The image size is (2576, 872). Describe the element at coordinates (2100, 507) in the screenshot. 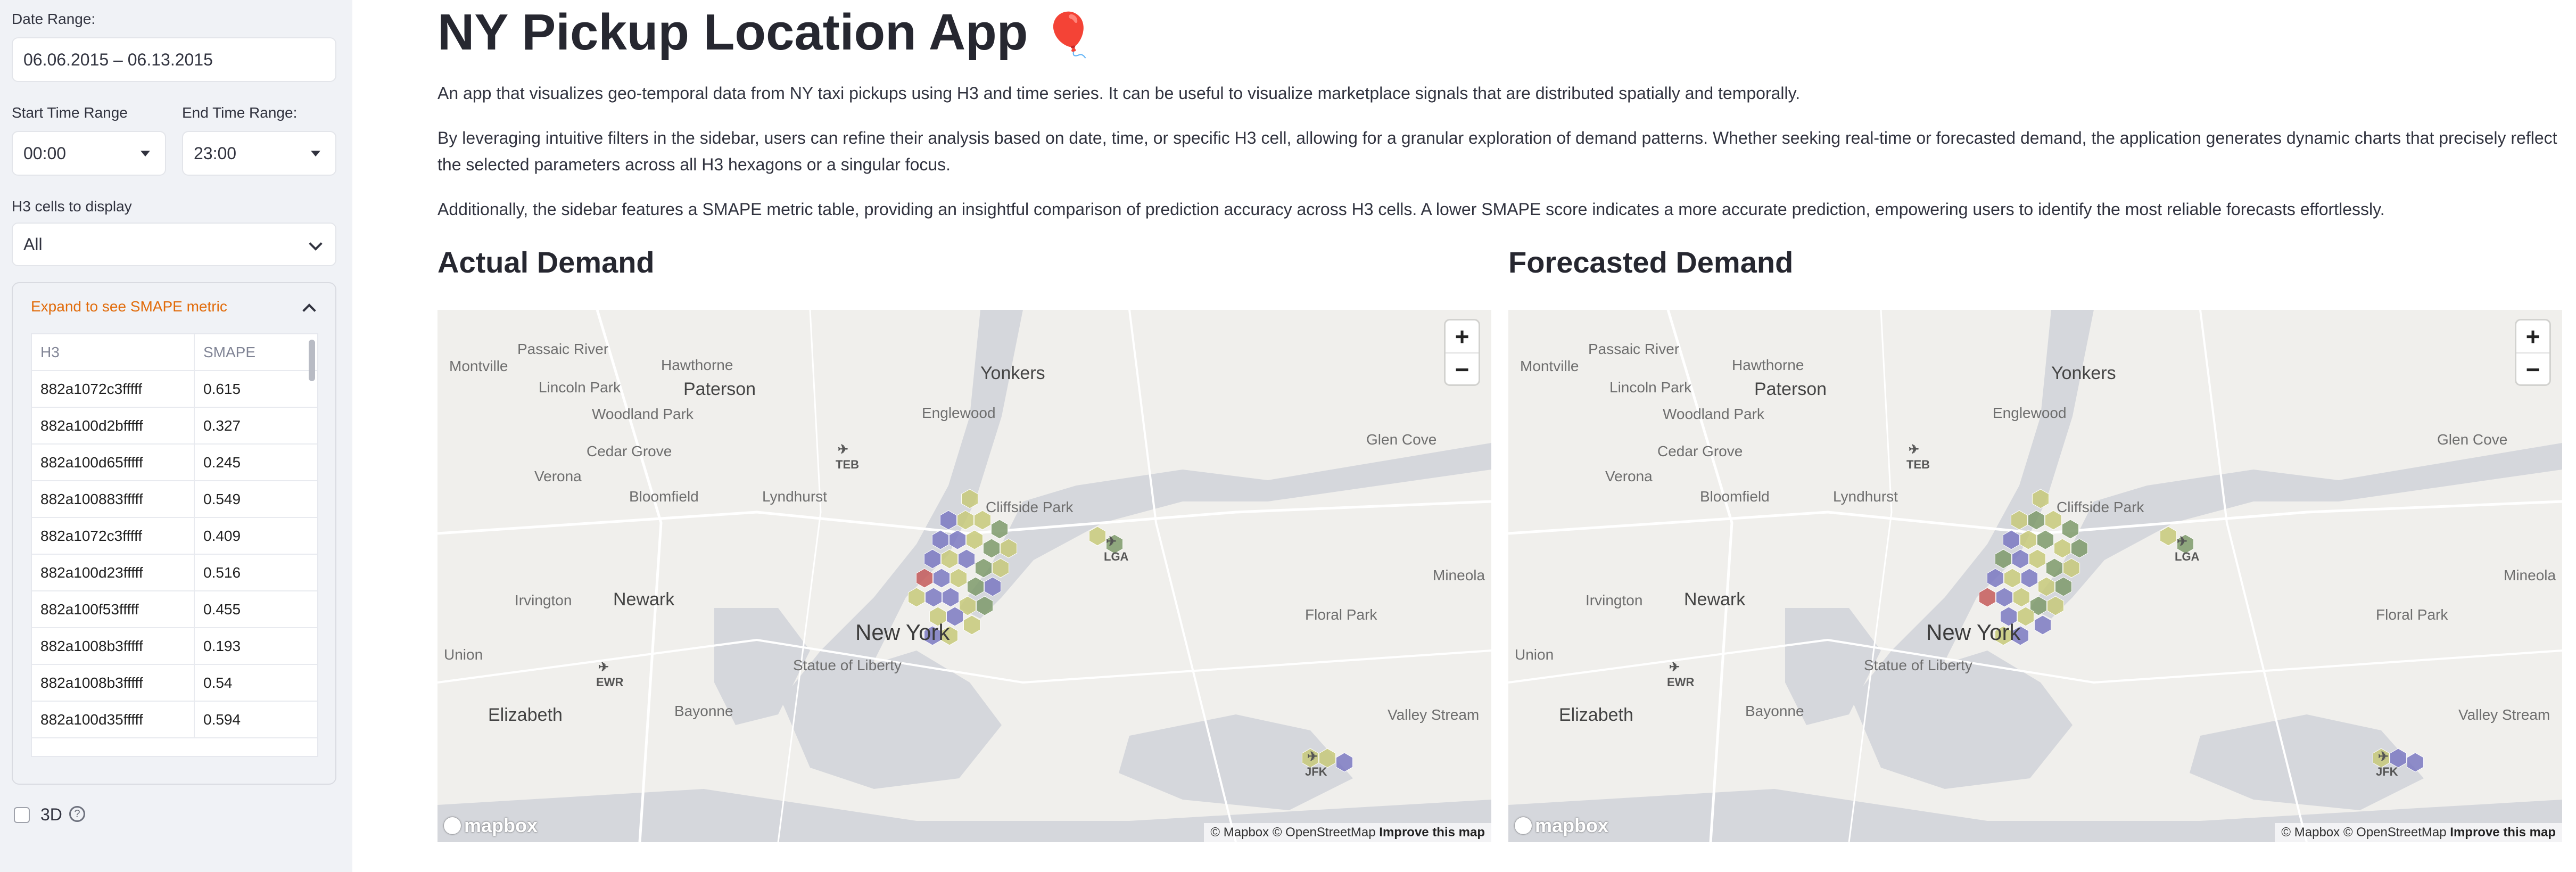

I see `map-label-cliffside-park: Cliffside Park` at that location.